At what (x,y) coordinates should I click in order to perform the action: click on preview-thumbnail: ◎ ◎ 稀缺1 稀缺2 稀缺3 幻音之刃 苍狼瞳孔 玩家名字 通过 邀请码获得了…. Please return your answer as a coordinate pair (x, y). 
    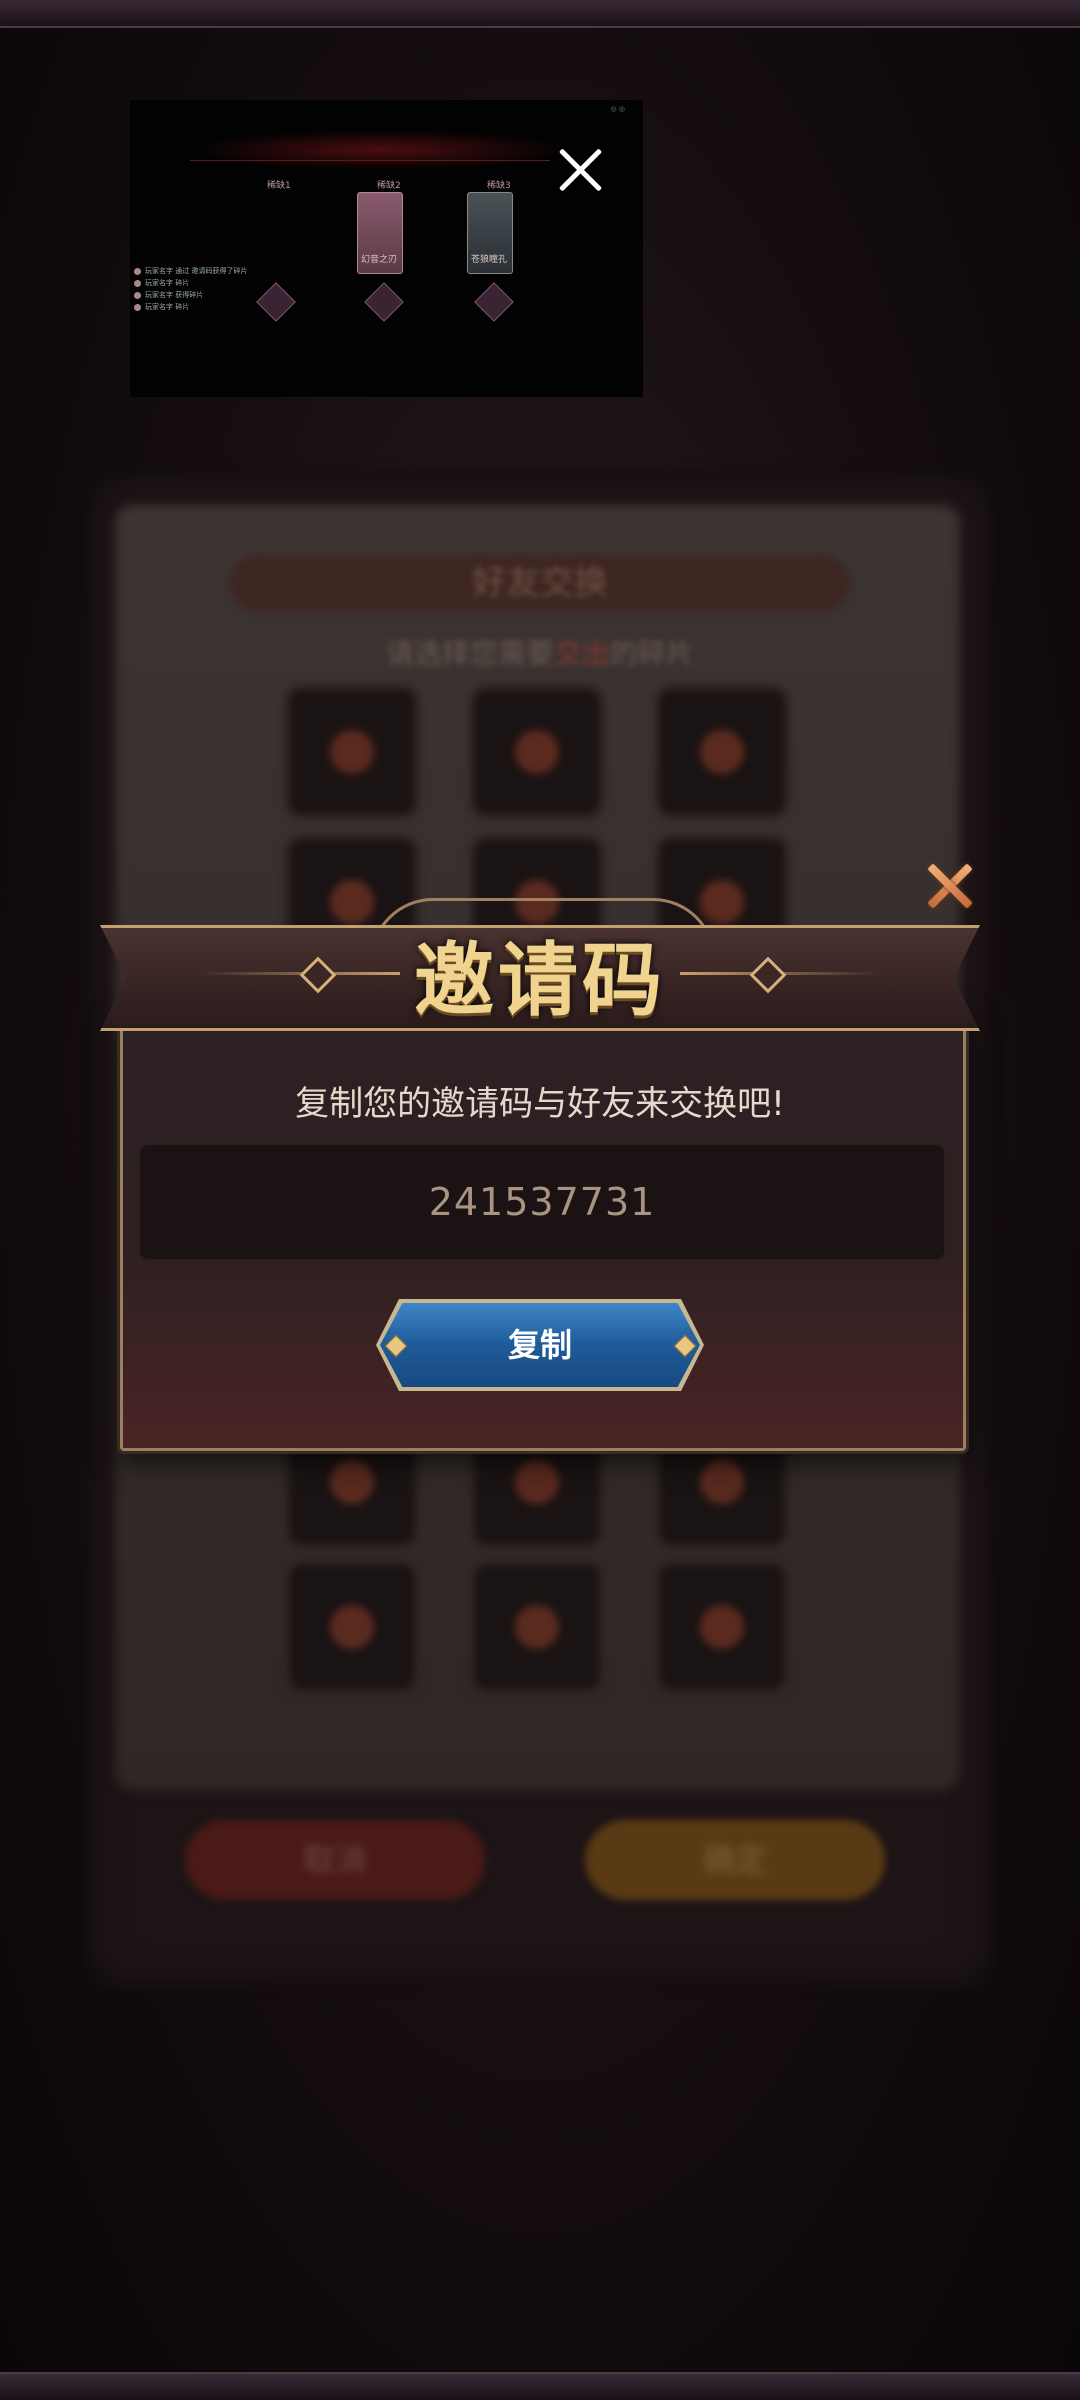
    Looking at the image, I should click on (386, 248).